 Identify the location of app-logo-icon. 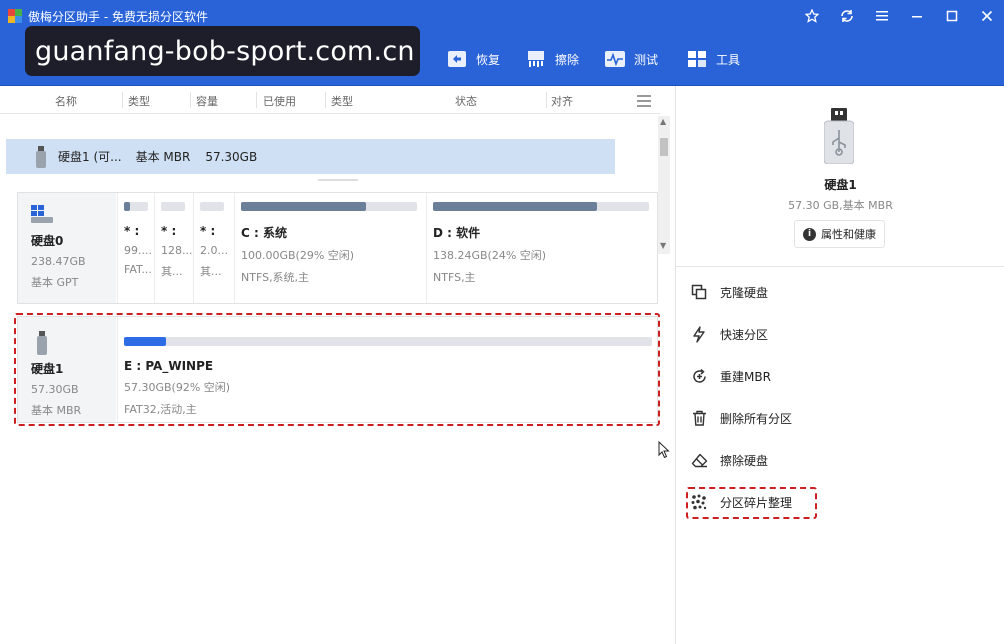
(15, 16).